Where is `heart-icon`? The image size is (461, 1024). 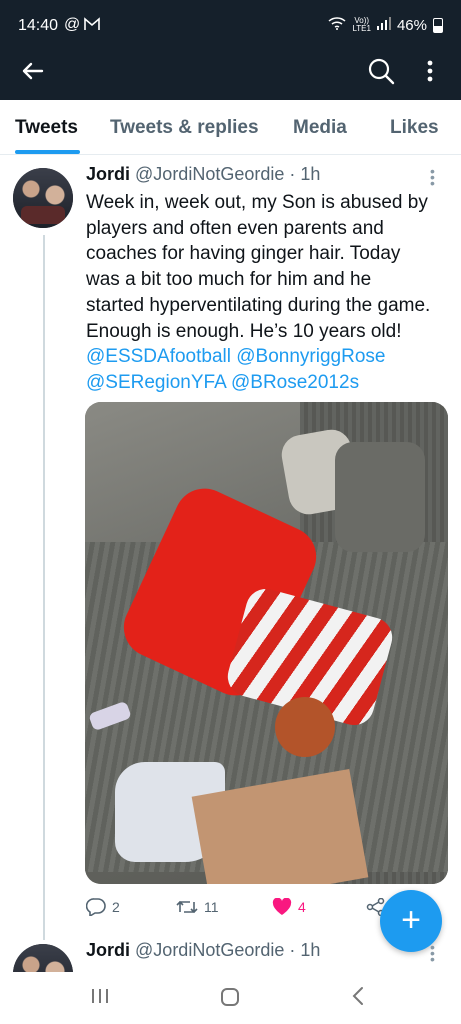
heart-icon is located at coordinates (282, 907).